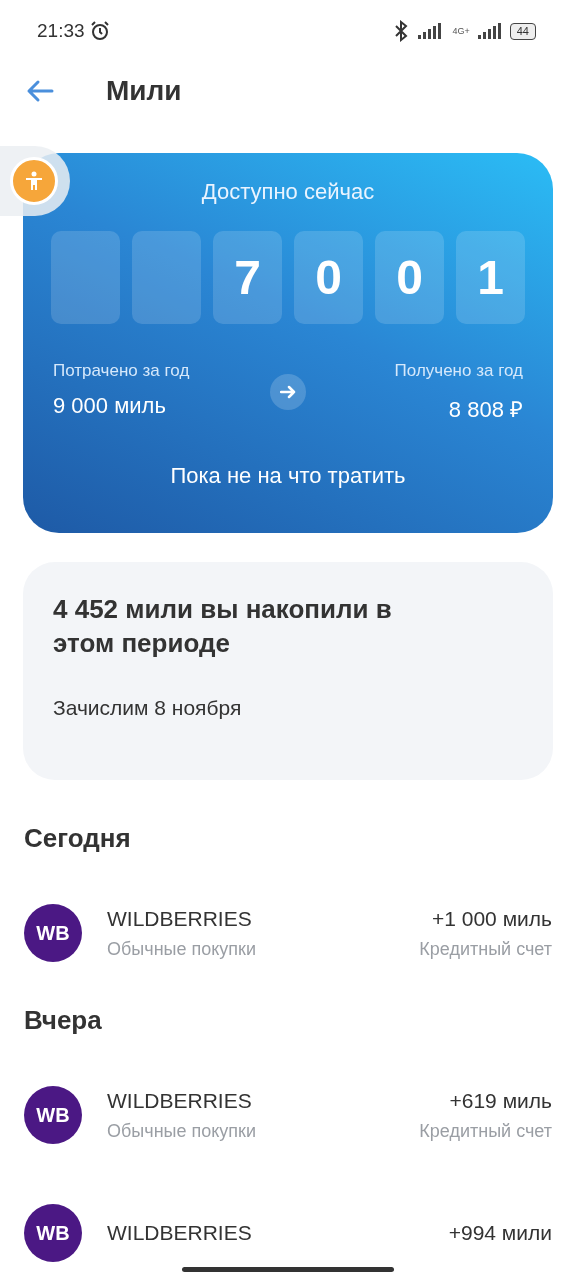 This screenshot has width=576, height=1280. Describe the element at coordinates (247, 277) in the screenshot. I see `digit-tile: 7` at that location.